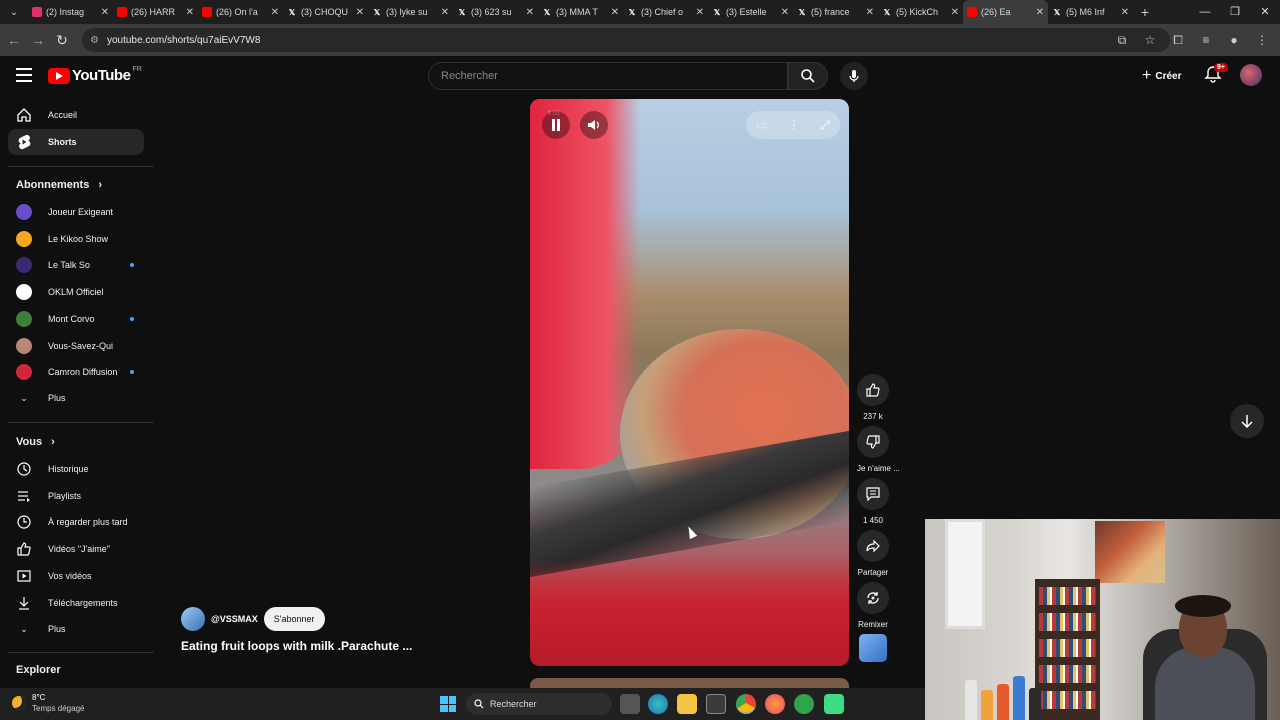  What do you see at coordinates (1206, 40) in the screenshot?
I see `tab-groups-icon: ≡` at bounding box center [1206, 40].